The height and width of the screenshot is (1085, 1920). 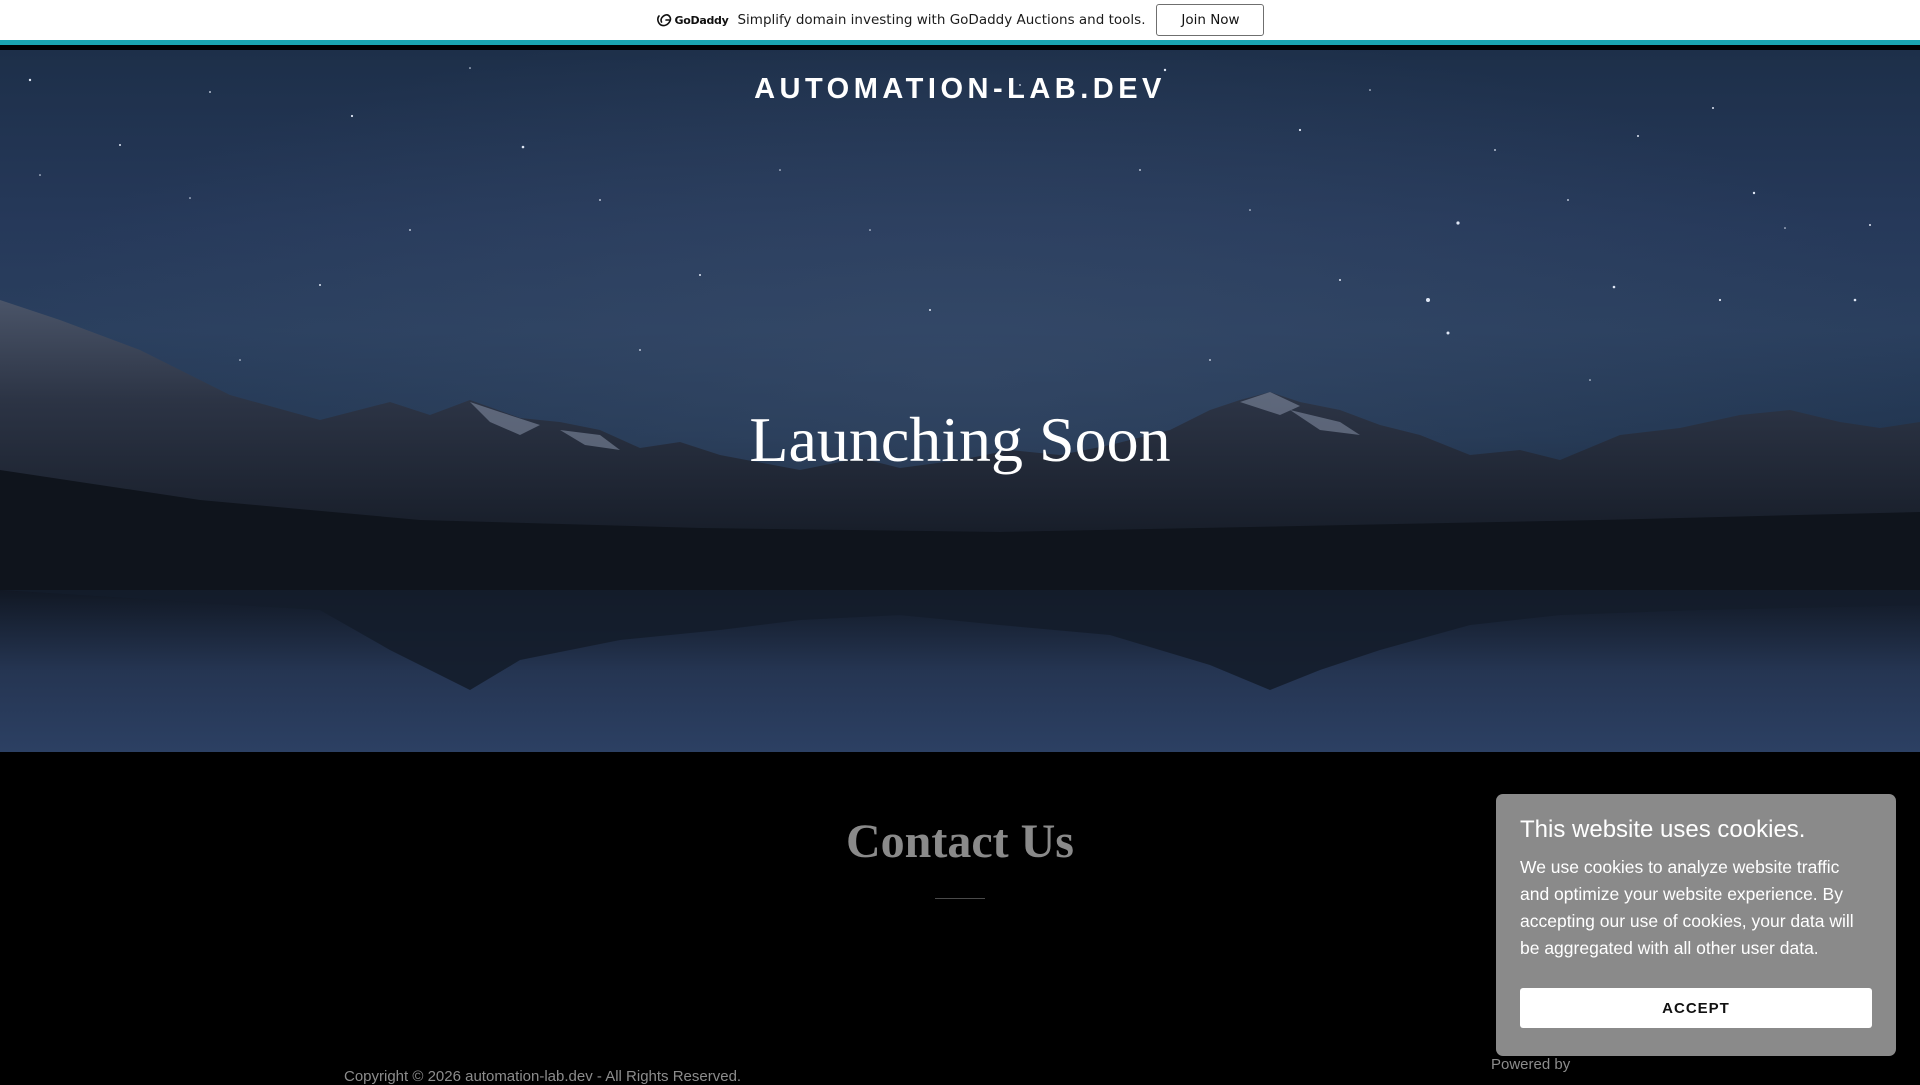 What do you see at coordinates (1531, 1064) in the screenshot?
I see `powered-by-text: Powered by` at bounding box center [1531, 1064].